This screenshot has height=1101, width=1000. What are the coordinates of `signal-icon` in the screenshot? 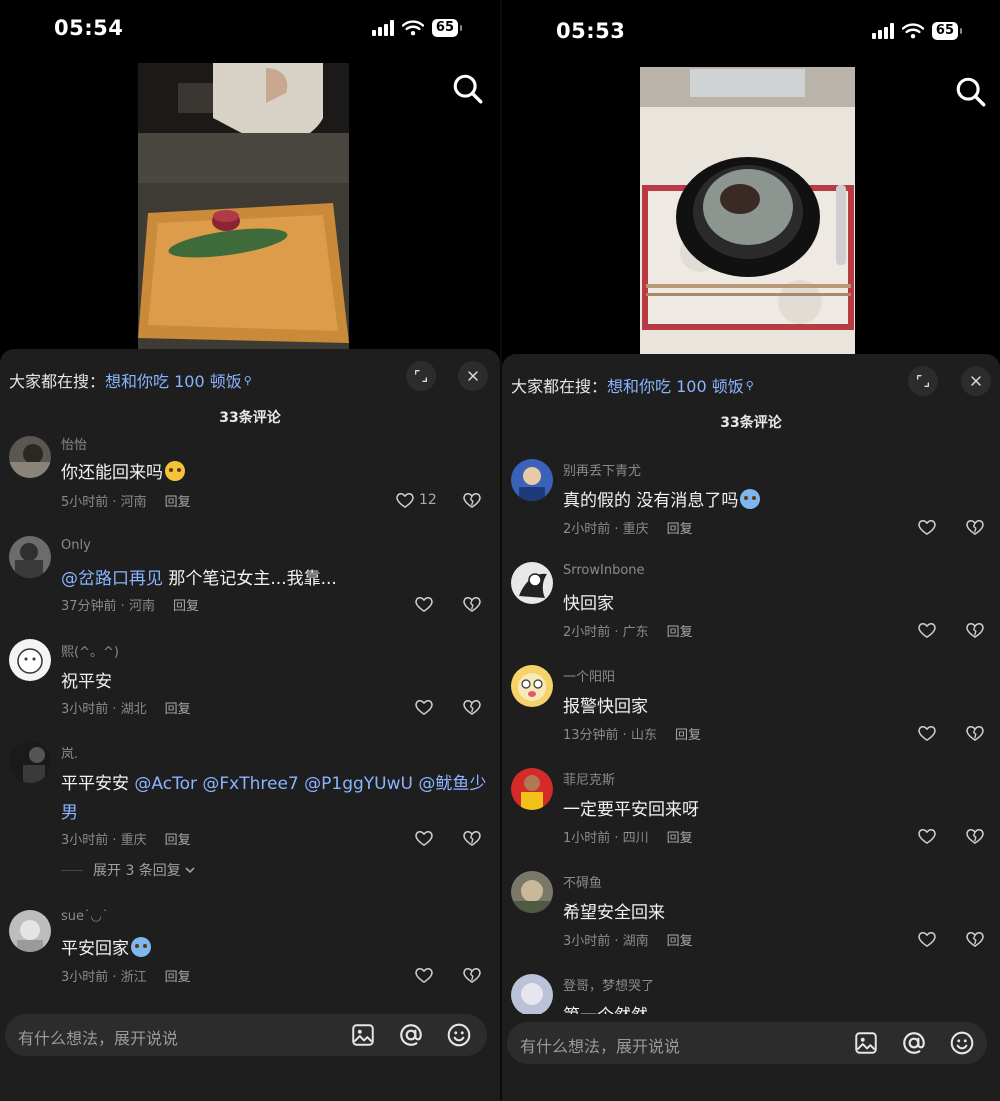 It's located at (882, 31).